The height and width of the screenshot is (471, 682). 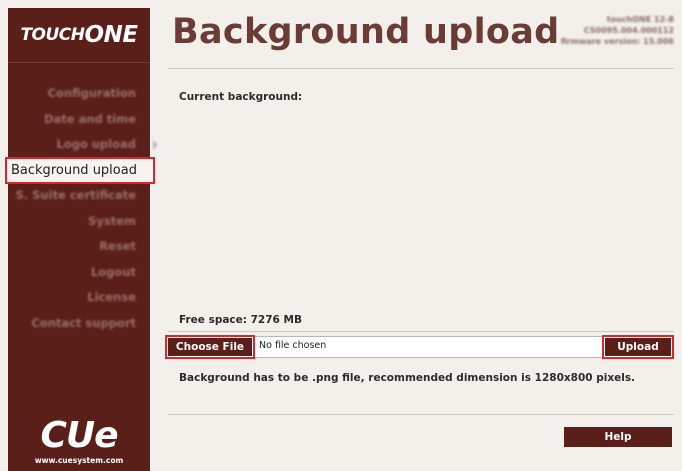 I want to click on sidebar-item-background-upload: Background upload, so click(x=80, y=170).